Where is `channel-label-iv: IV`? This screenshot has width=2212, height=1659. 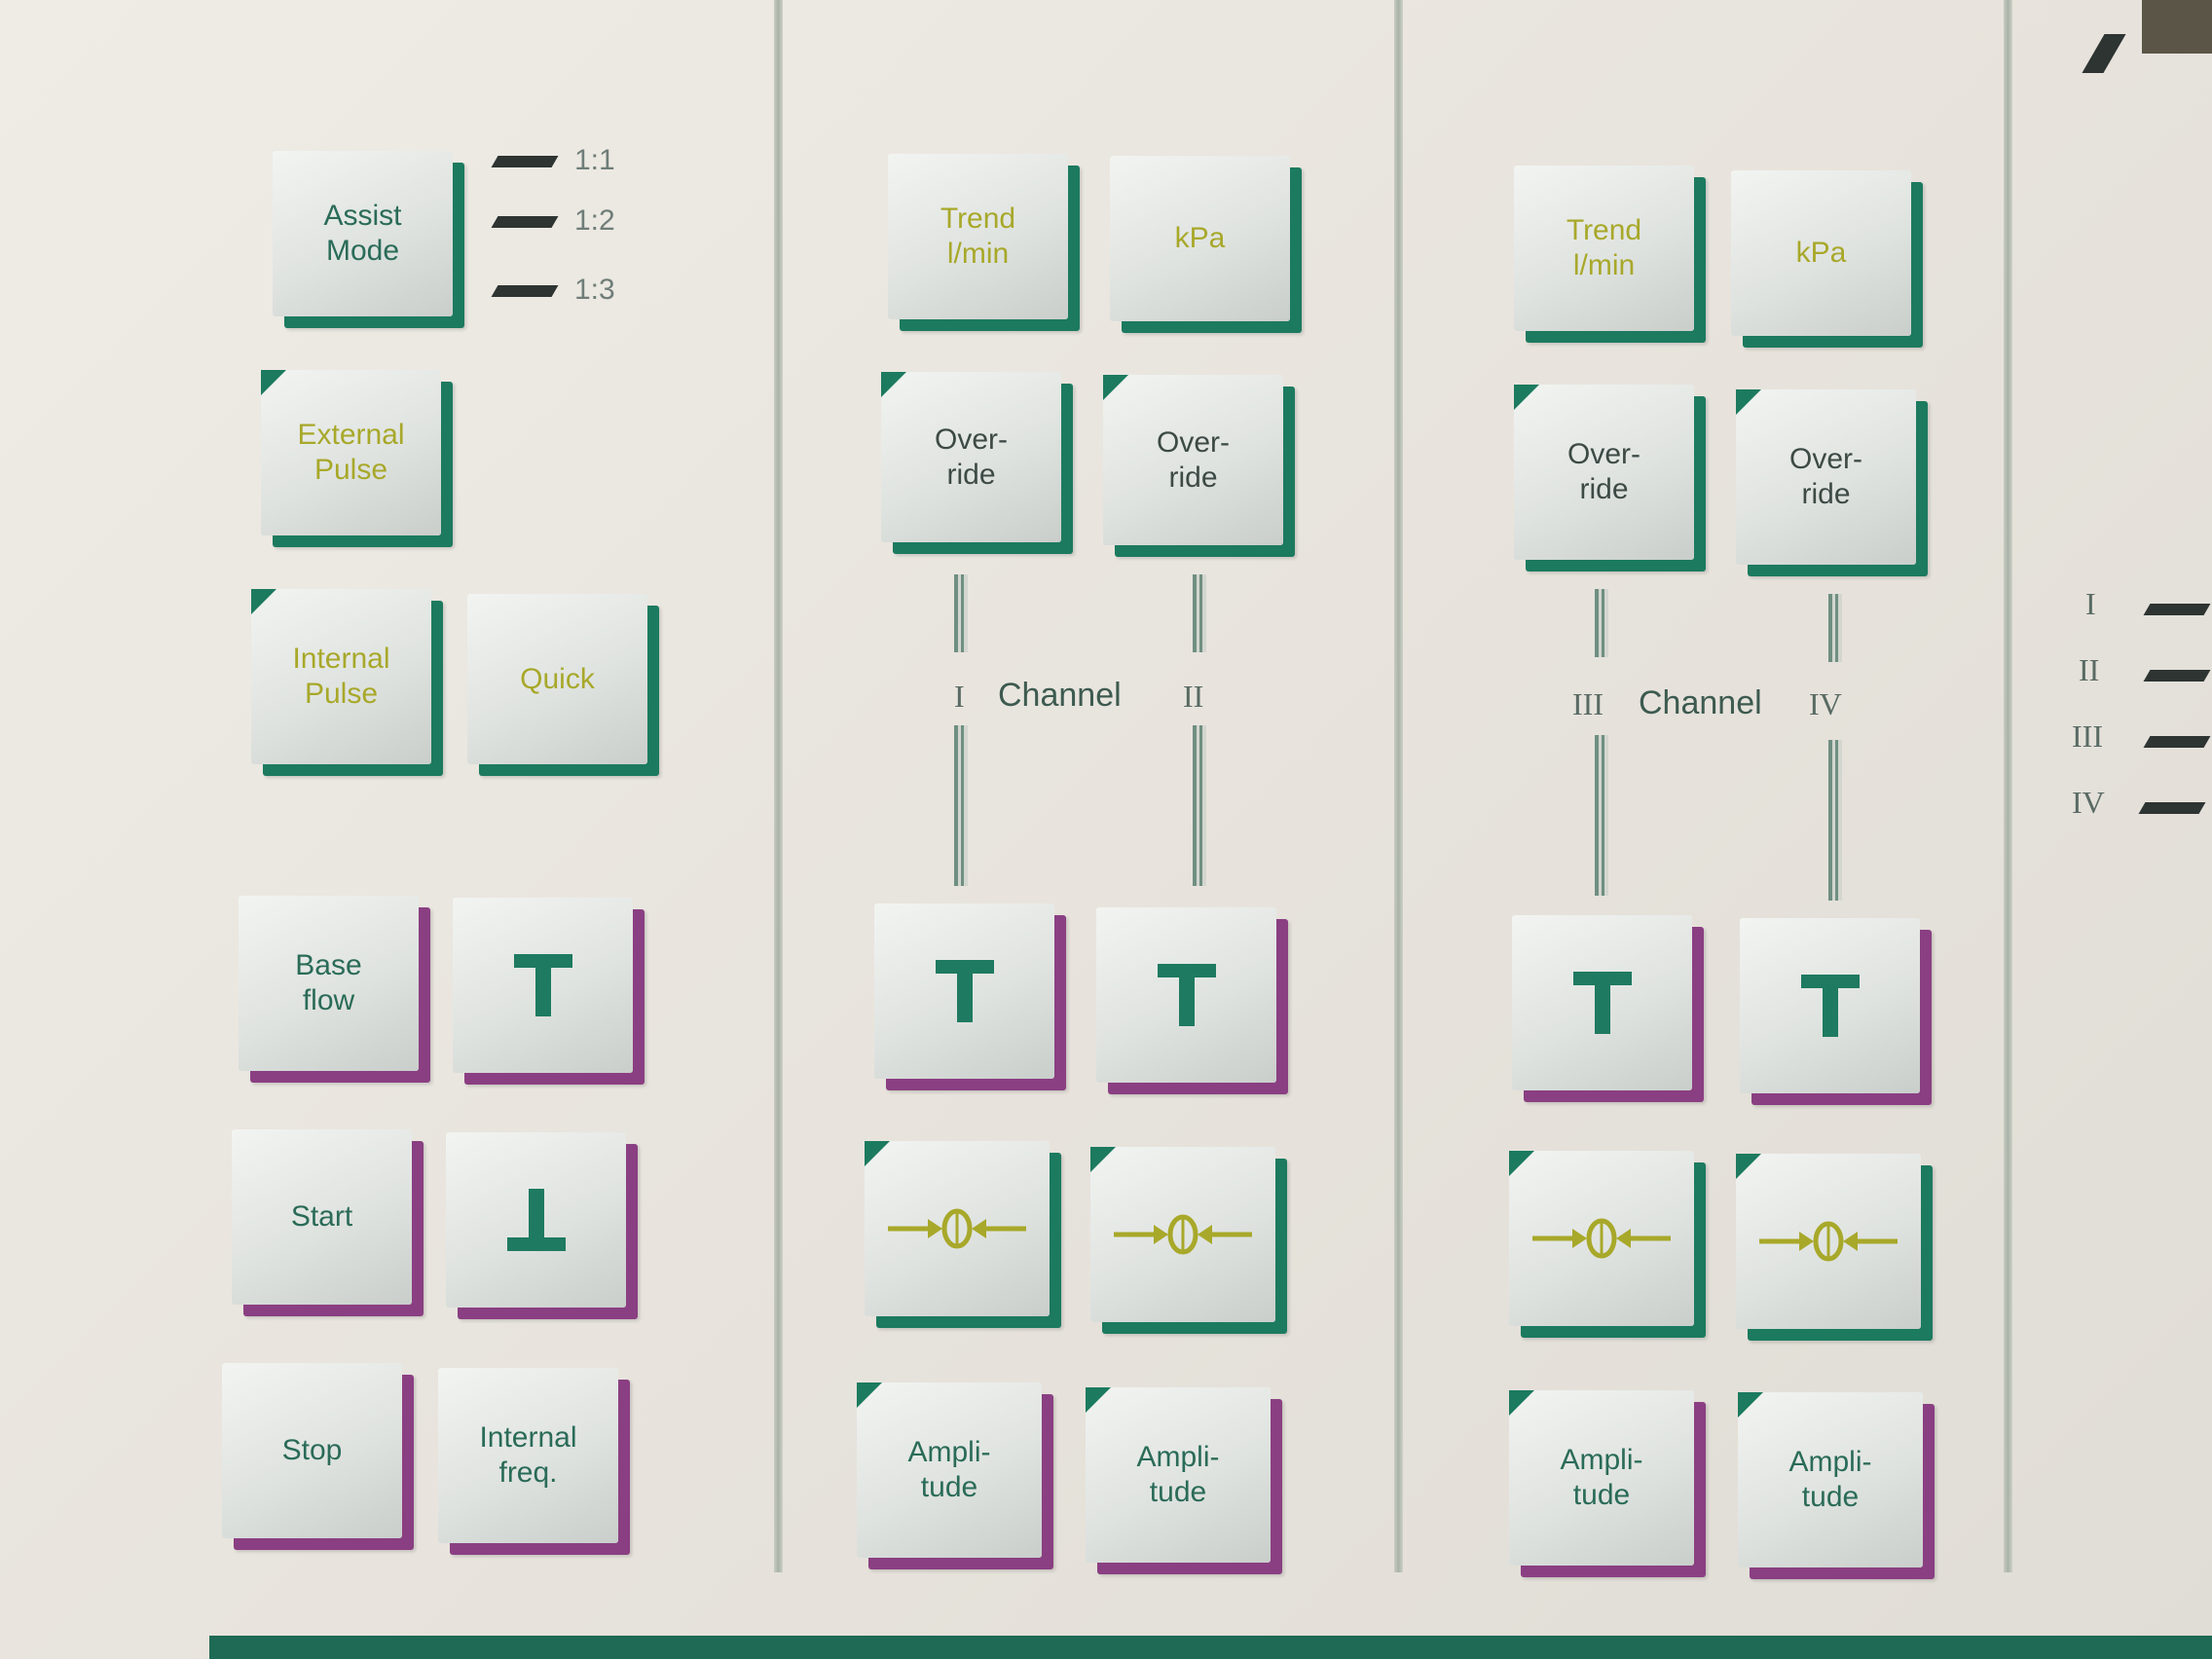 channel-label-iv: IV is located at coordinates (1825, 703).